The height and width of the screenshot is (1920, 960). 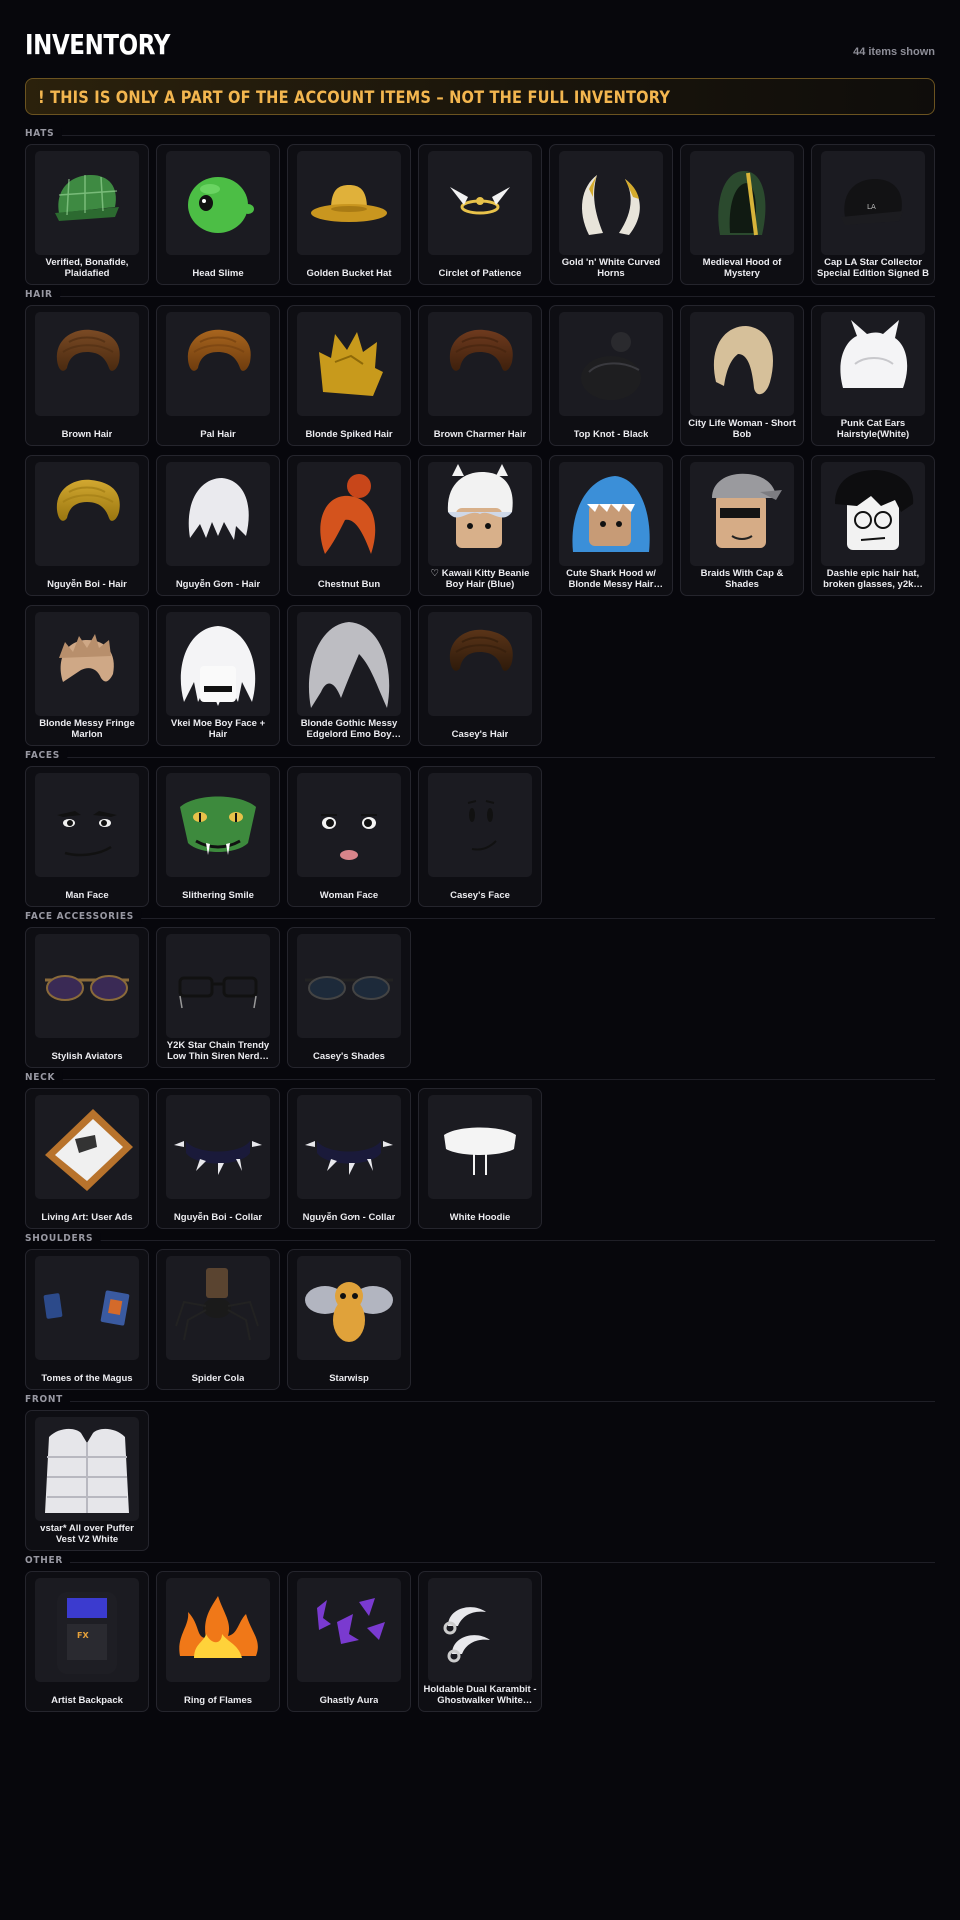 What do you see at coordinates (87, 664) in the screenshot?
I see `messy-hair-icon` at bounding box center [87, 664].